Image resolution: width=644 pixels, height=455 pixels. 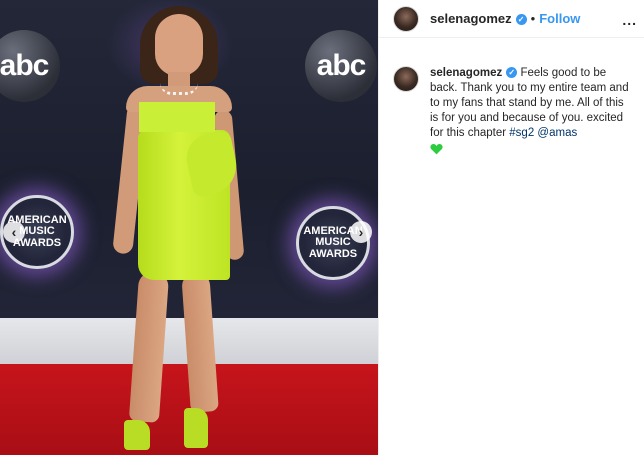 What do you see at coordinates (406, 18) in the screenshot?
I see `avatar` at bounding box center [406, 18].